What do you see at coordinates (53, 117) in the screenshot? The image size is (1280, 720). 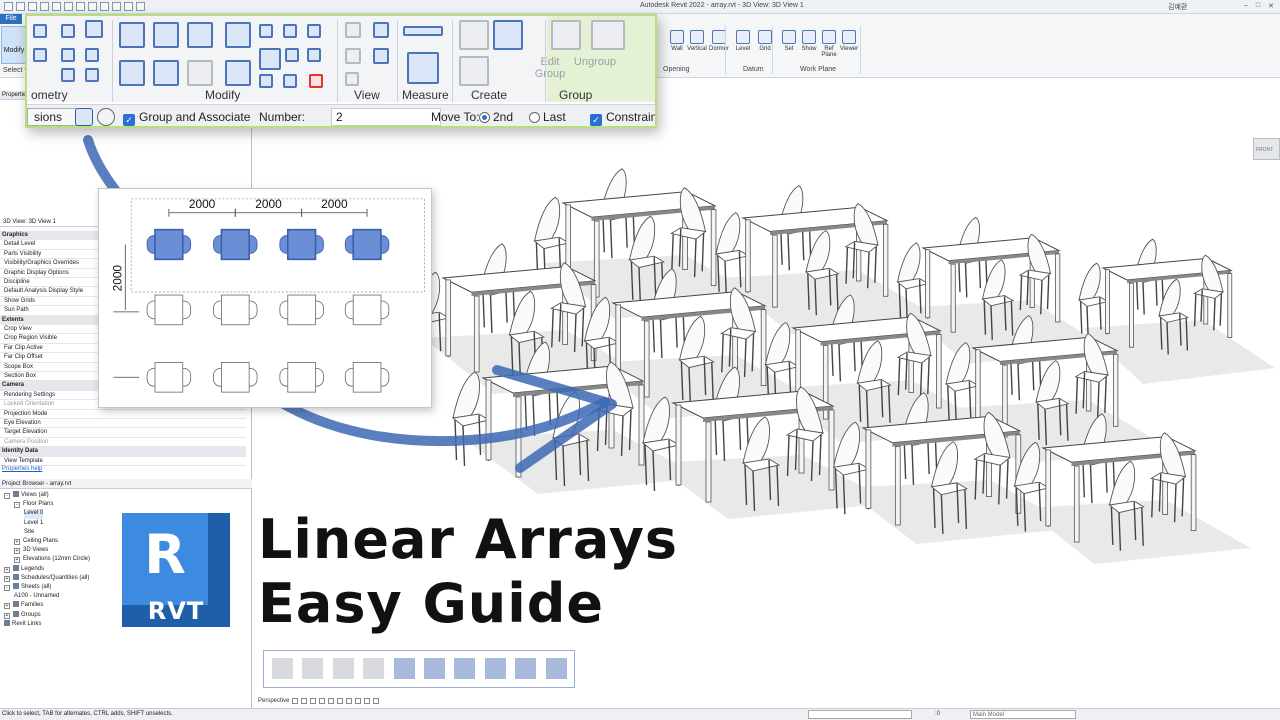 I see `dimensions-button: sions` at bounding box center [53, 117].